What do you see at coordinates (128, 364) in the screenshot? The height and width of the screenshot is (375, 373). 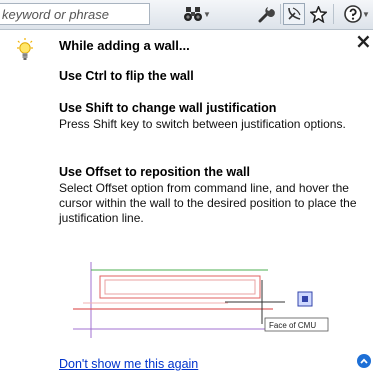 I see `dont-show-again-link: Don't show me this again` at bounding box center [128, 364].